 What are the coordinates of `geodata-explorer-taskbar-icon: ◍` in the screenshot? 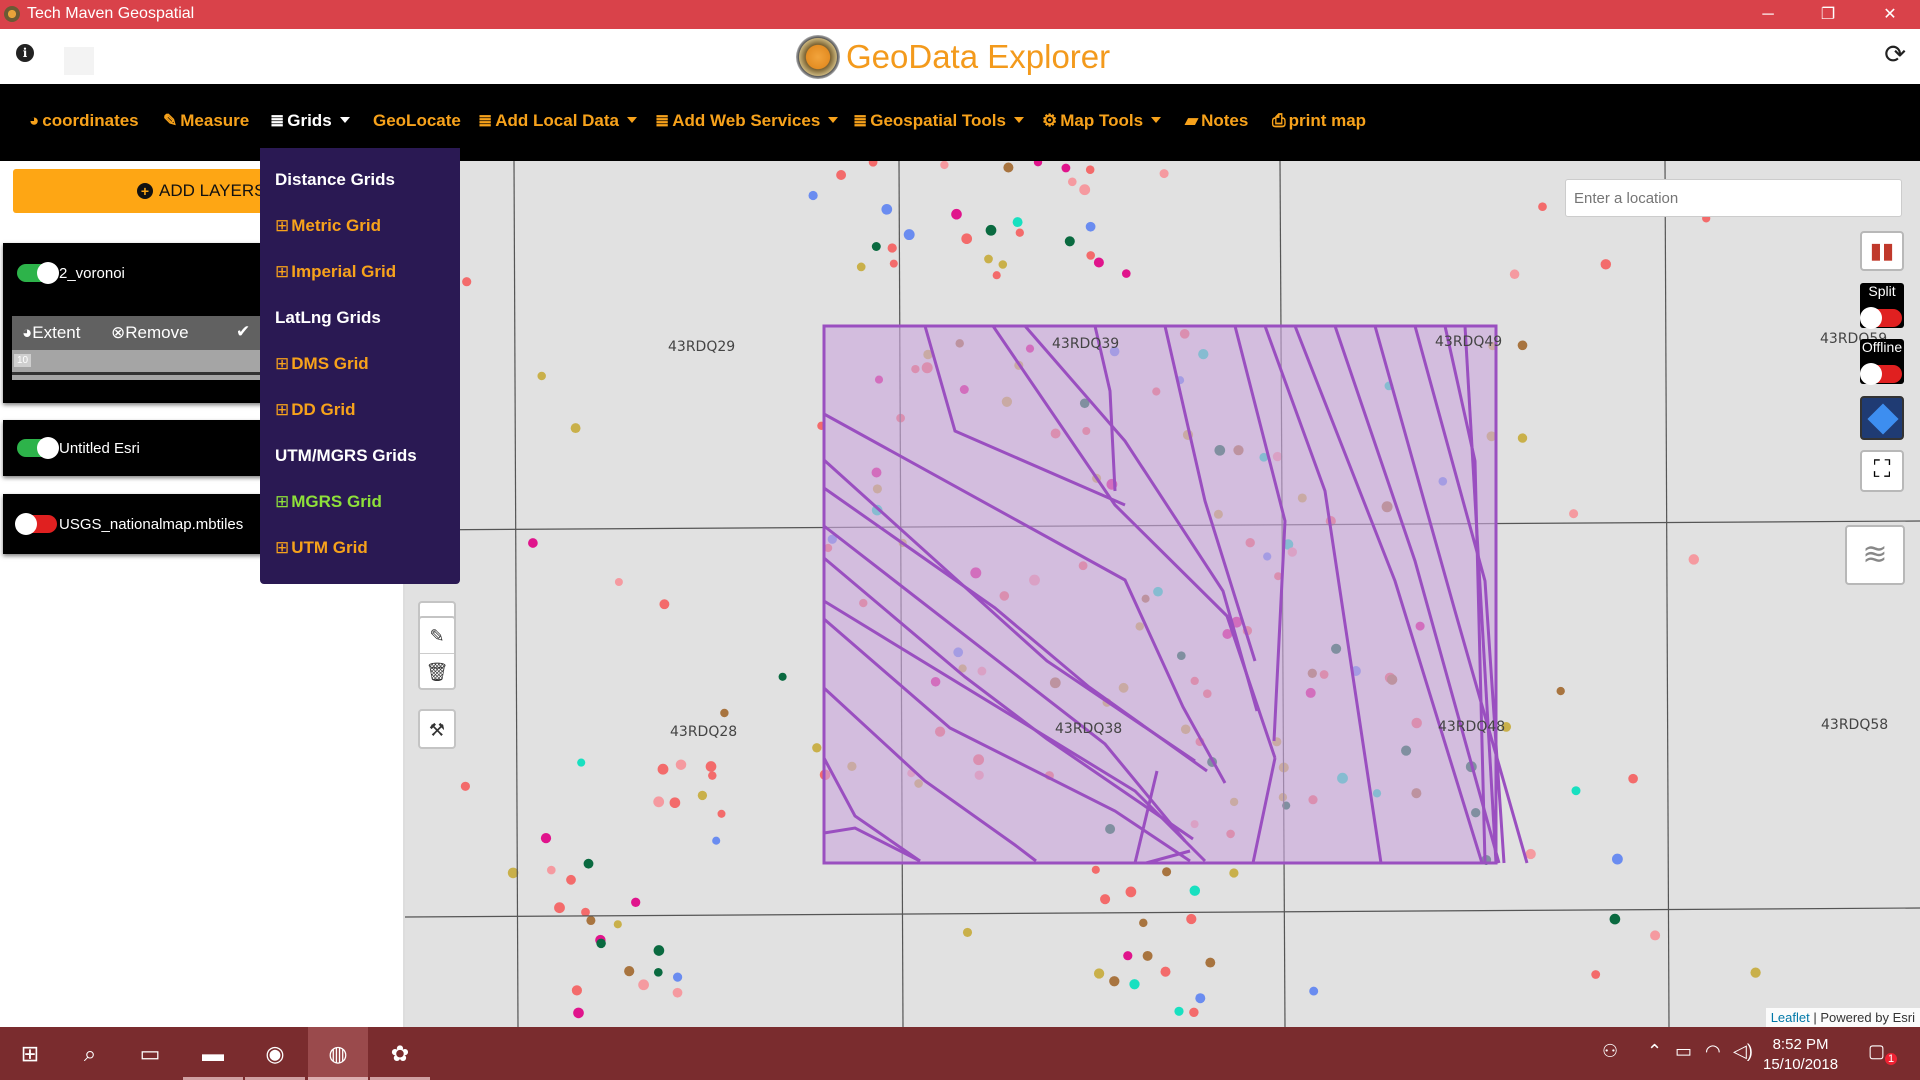 It's located at (338, 1053).